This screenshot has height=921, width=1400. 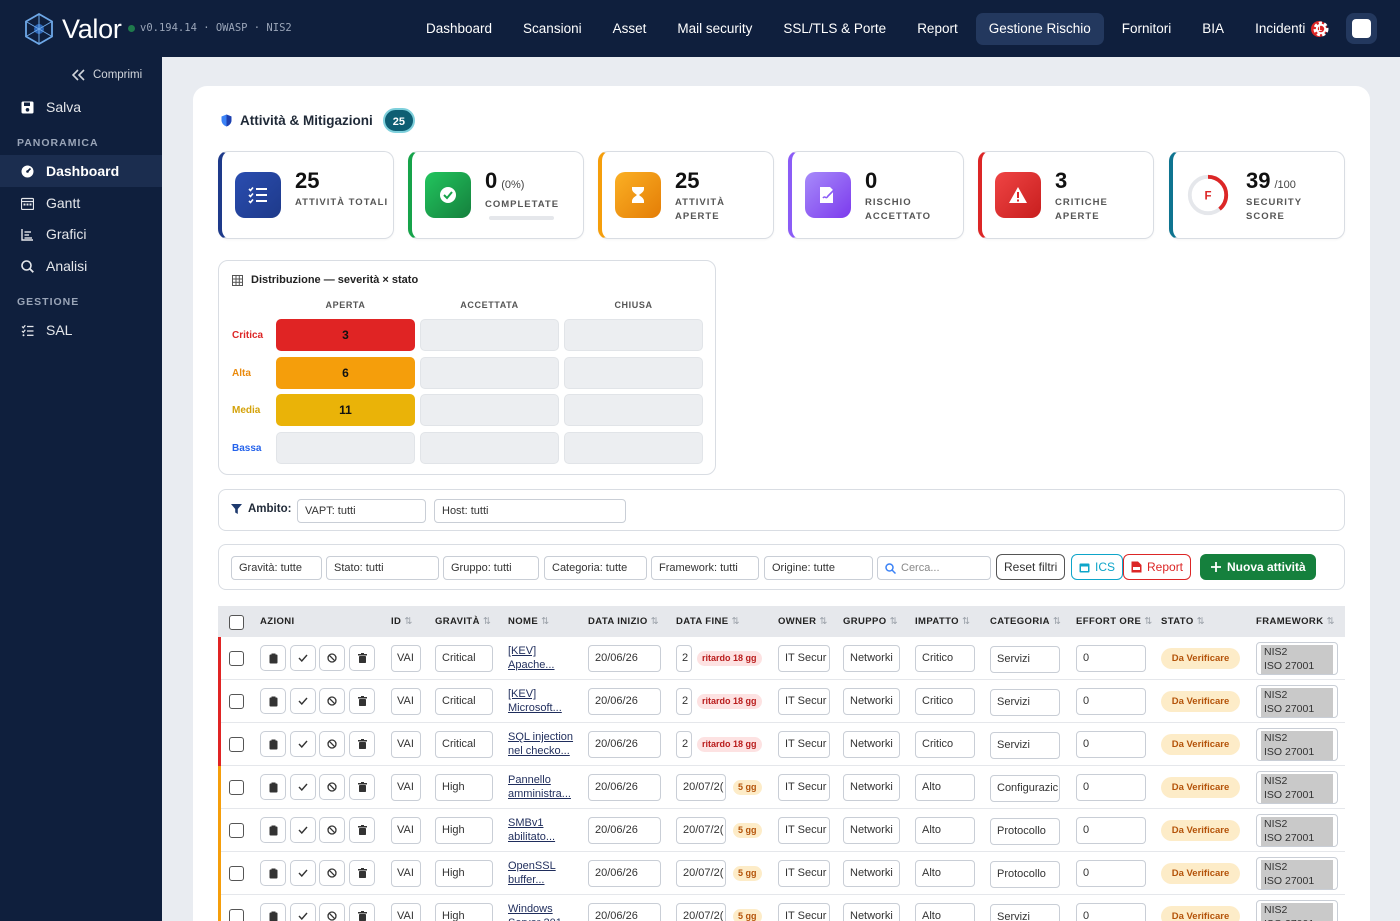 I want to click on collapse-sidebar-button: Comprimi, so click(x=107, y=75).